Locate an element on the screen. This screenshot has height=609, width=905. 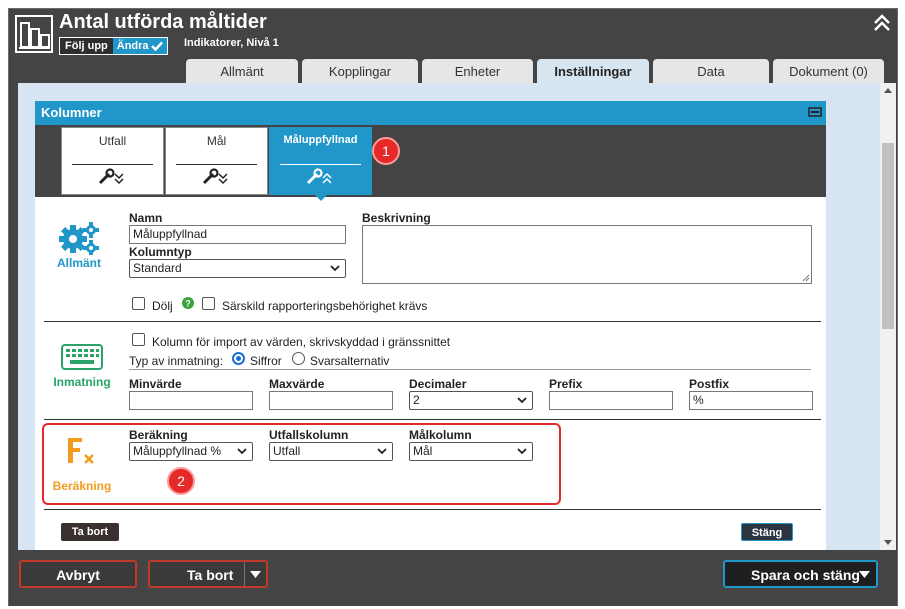
input-type-label: Typ av inmatning: is located at coordinates (176, 361).